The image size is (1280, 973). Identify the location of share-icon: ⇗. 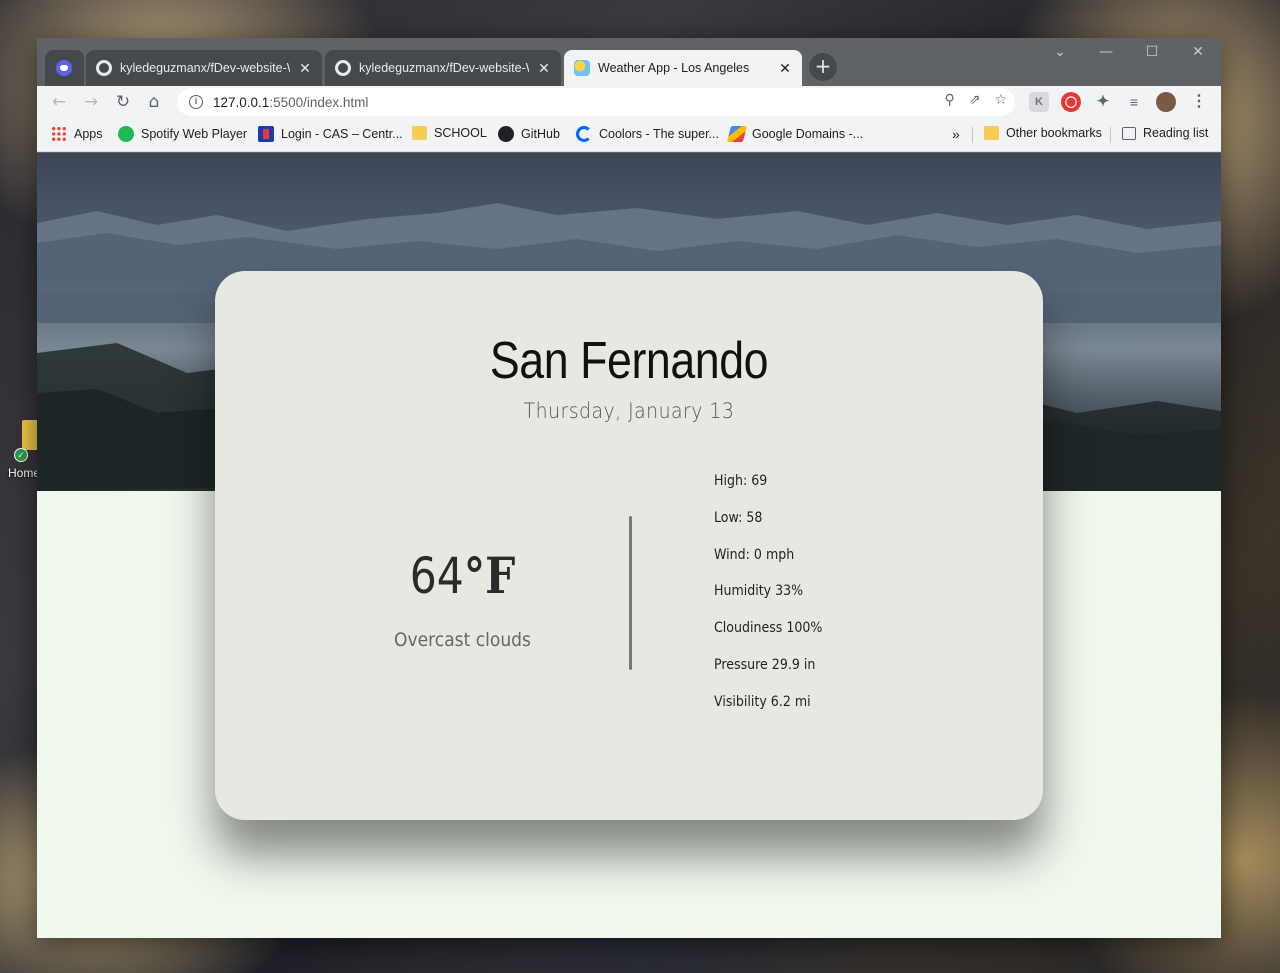
(975, 100).